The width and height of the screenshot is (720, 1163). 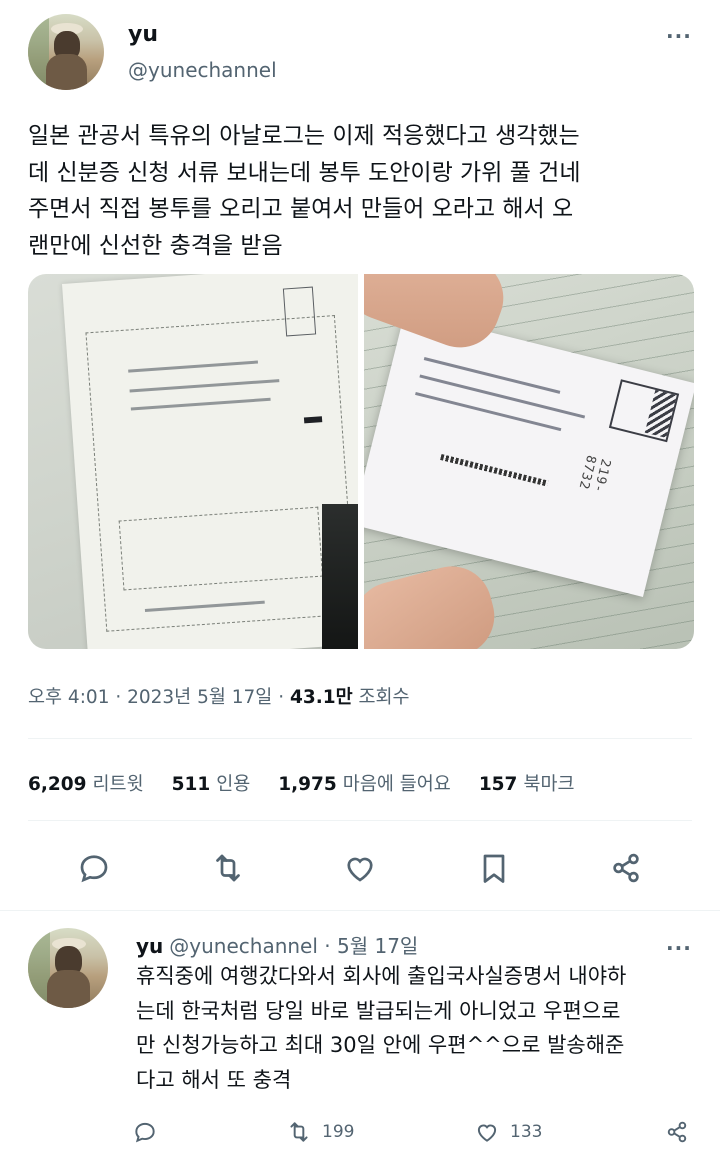 I want to click on reply-reply-button, so click(x=150, y=1132).